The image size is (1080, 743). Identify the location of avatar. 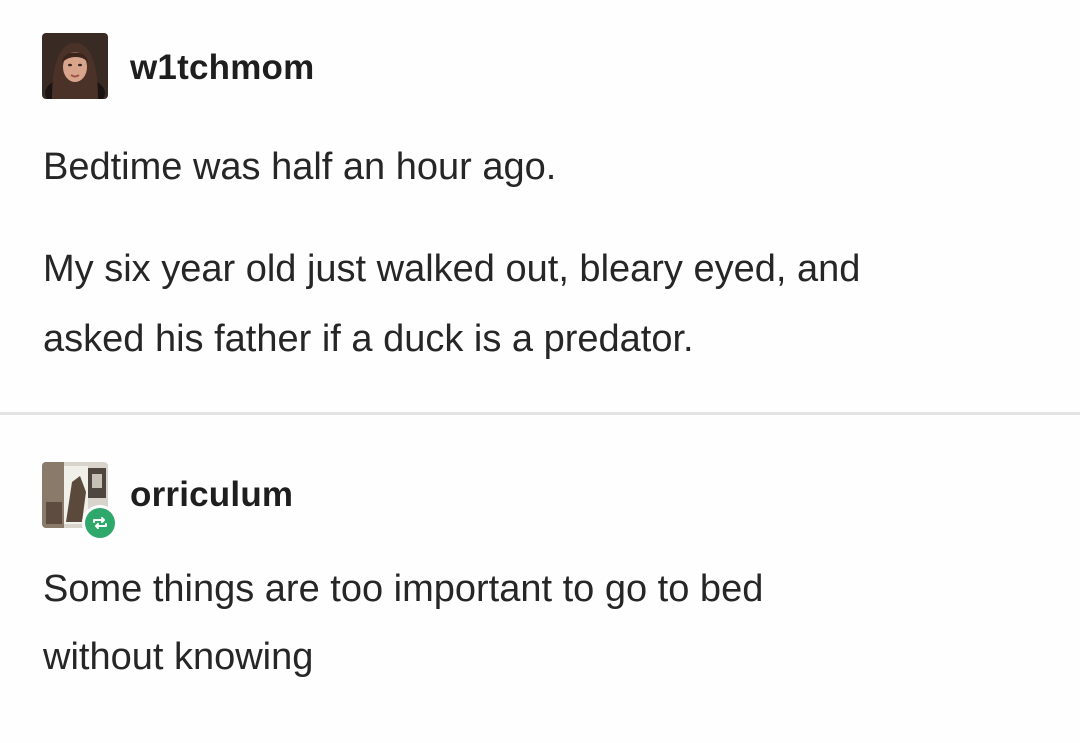
(75, 66).